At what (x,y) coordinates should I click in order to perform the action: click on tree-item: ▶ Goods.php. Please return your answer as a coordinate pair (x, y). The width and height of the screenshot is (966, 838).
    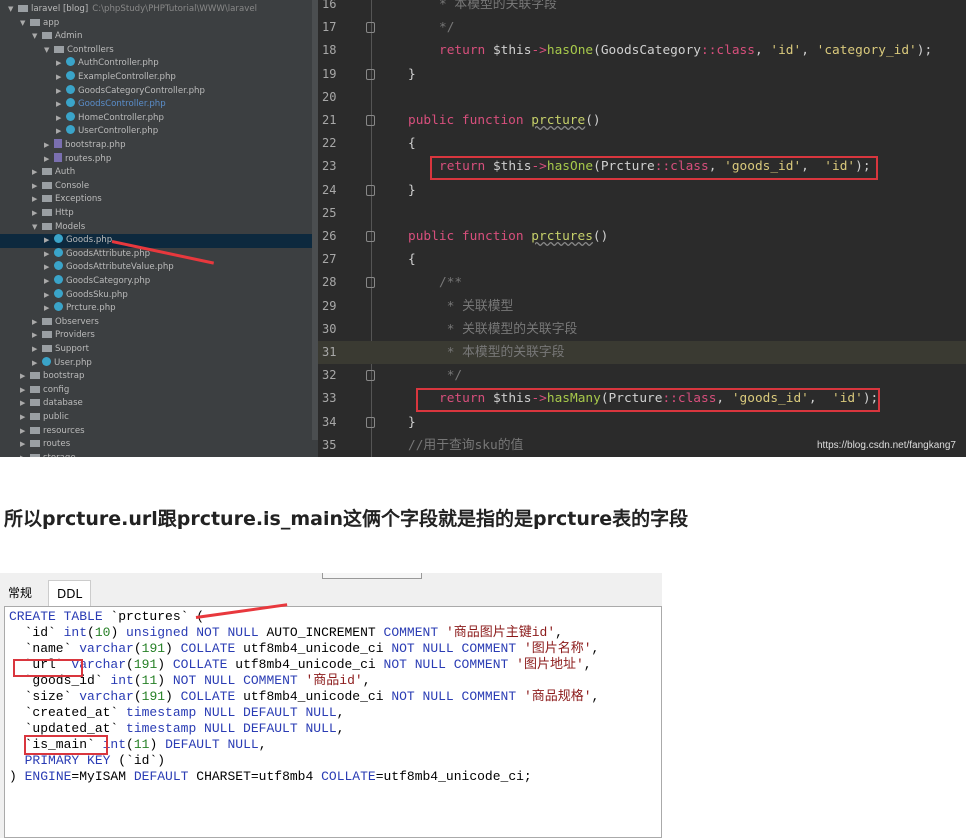
    Looking at the image, I should click on (159, 241).